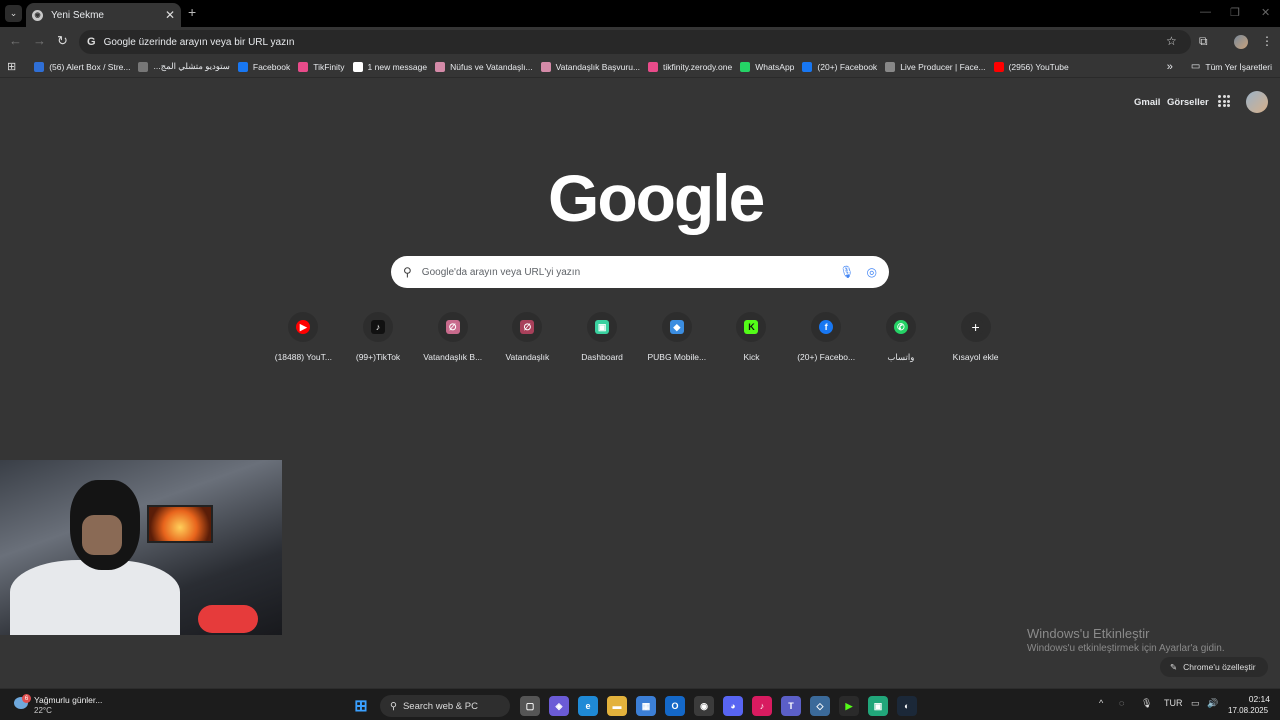  I want to click on chrome-taskbar-icon: ◉, so click(704, 706).